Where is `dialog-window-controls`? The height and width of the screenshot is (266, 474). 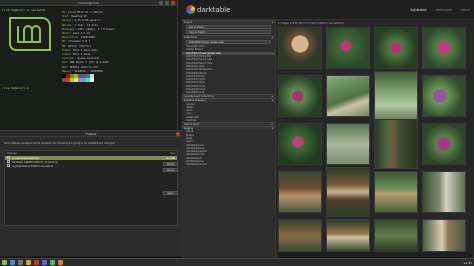 dialog-window-controls is located at coordinates (178, 134).